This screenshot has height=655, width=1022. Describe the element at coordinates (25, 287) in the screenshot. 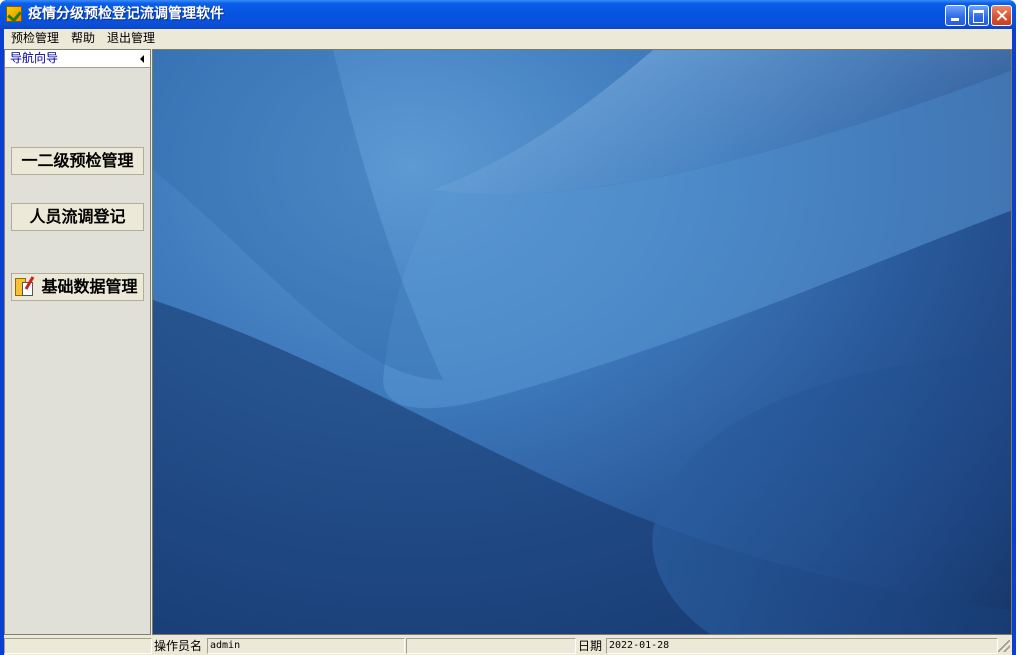

I see `folder-doc-pencil-icon` at that location.